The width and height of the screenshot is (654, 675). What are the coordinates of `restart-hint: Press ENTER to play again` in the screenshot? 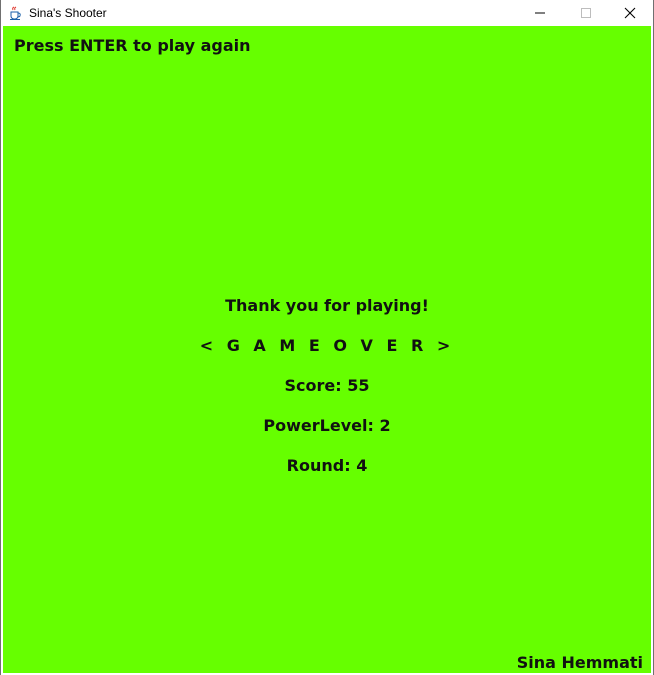 It's located at (132, 45).